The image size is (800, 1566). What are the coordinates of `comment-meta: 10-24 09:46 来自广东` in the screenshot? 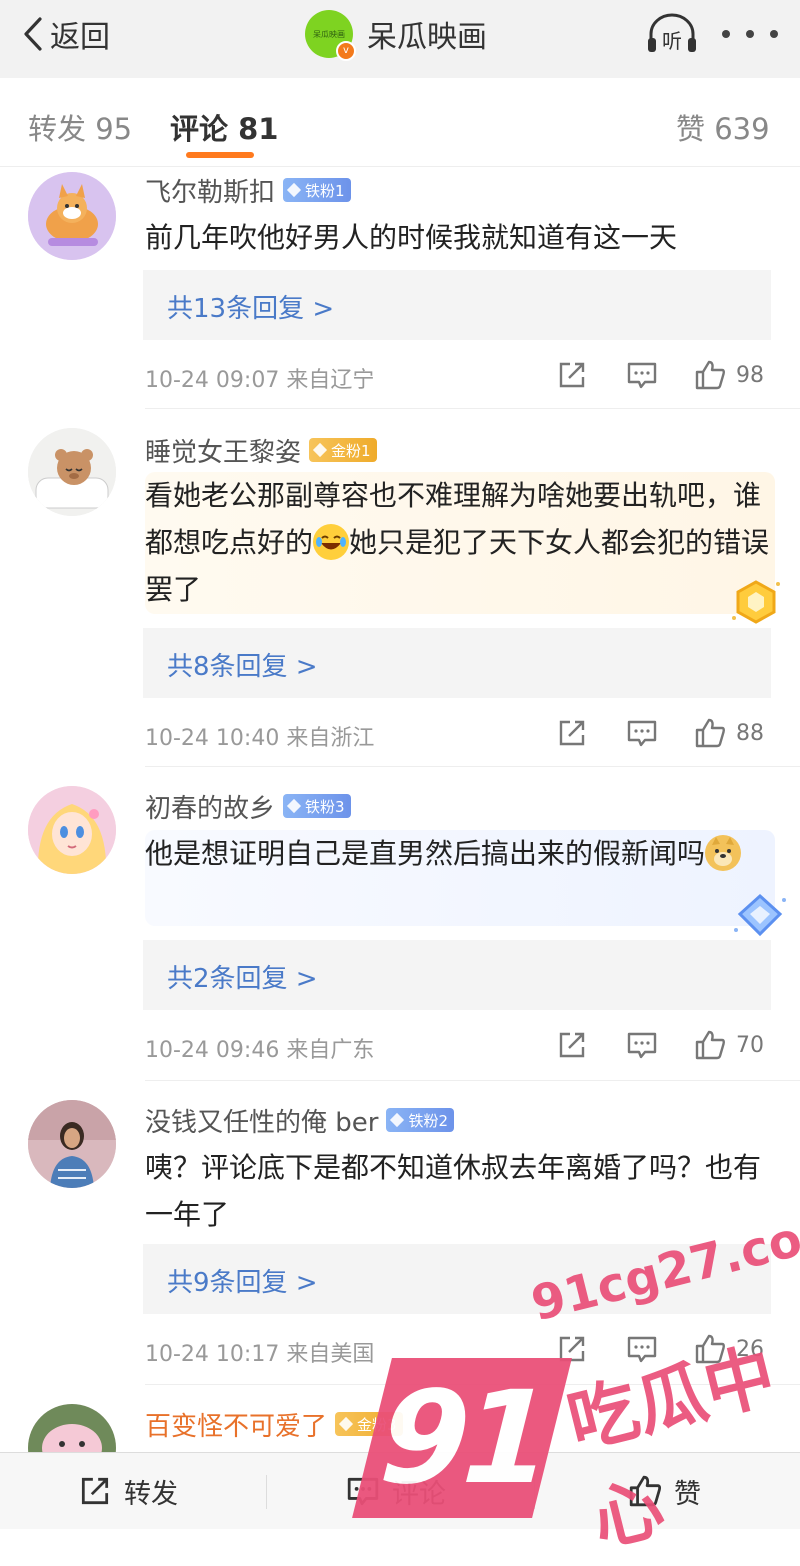 It's located at (260, 1050).